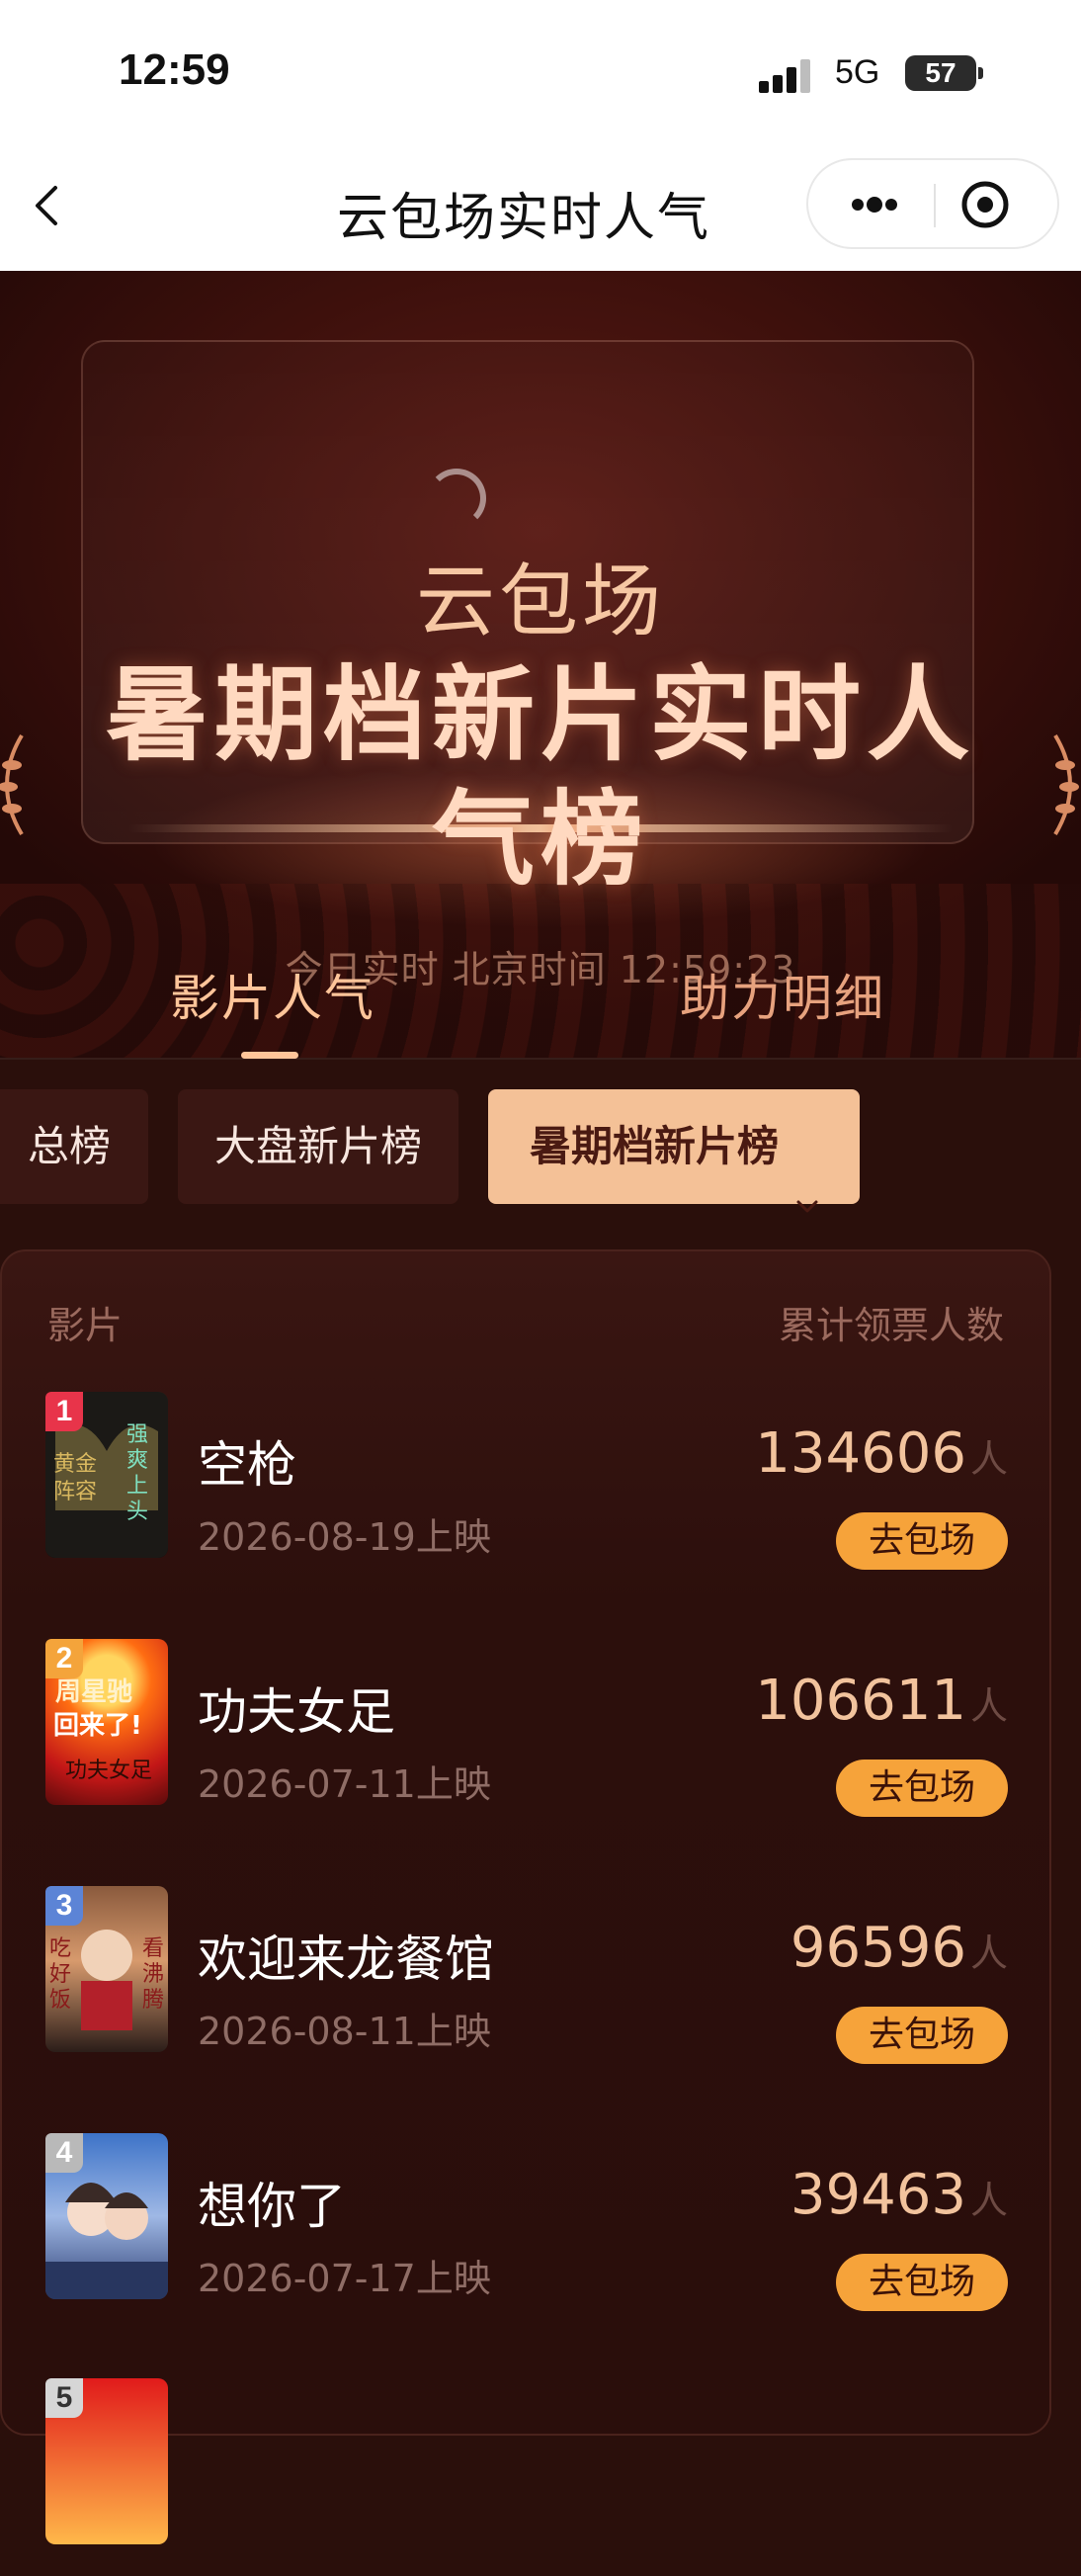 This screenshot has width=1081, height=2576. I want to click on ticket-count: 39463 人, so click(899, 2195).